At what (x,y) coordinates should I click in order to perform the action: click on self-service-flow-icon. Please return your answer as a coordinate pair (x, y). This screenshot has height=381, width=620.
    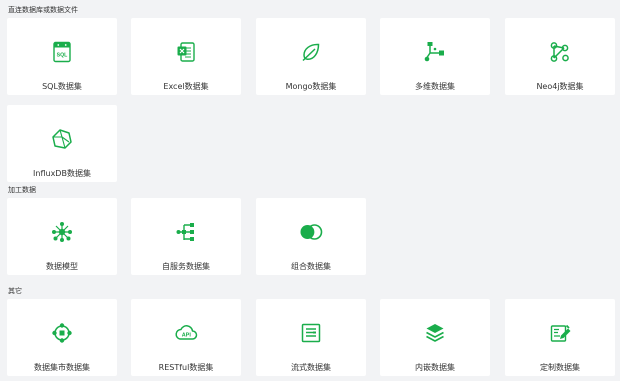
    Looking at the image, I should click on (186, 232).